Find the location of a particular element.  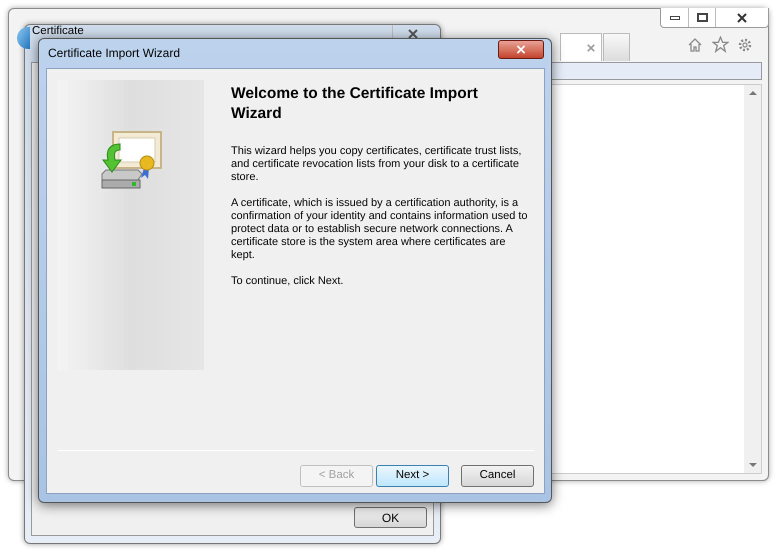

window-title: Certificate Import Wizard is located at coordinates (114, 53).